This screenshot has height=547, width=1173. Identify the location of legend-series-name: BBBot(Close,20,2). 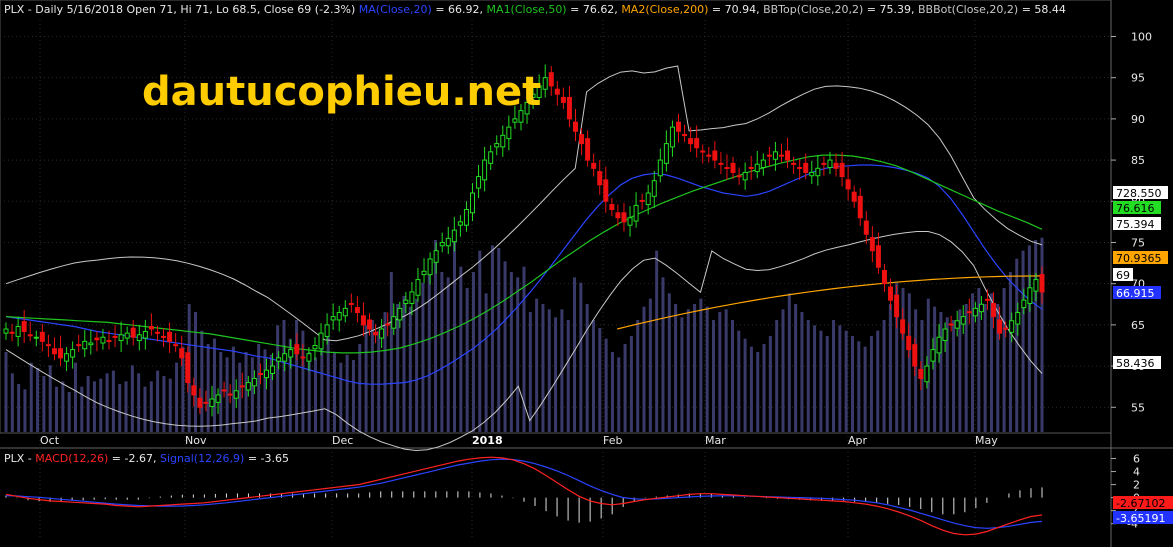
(968, 9).